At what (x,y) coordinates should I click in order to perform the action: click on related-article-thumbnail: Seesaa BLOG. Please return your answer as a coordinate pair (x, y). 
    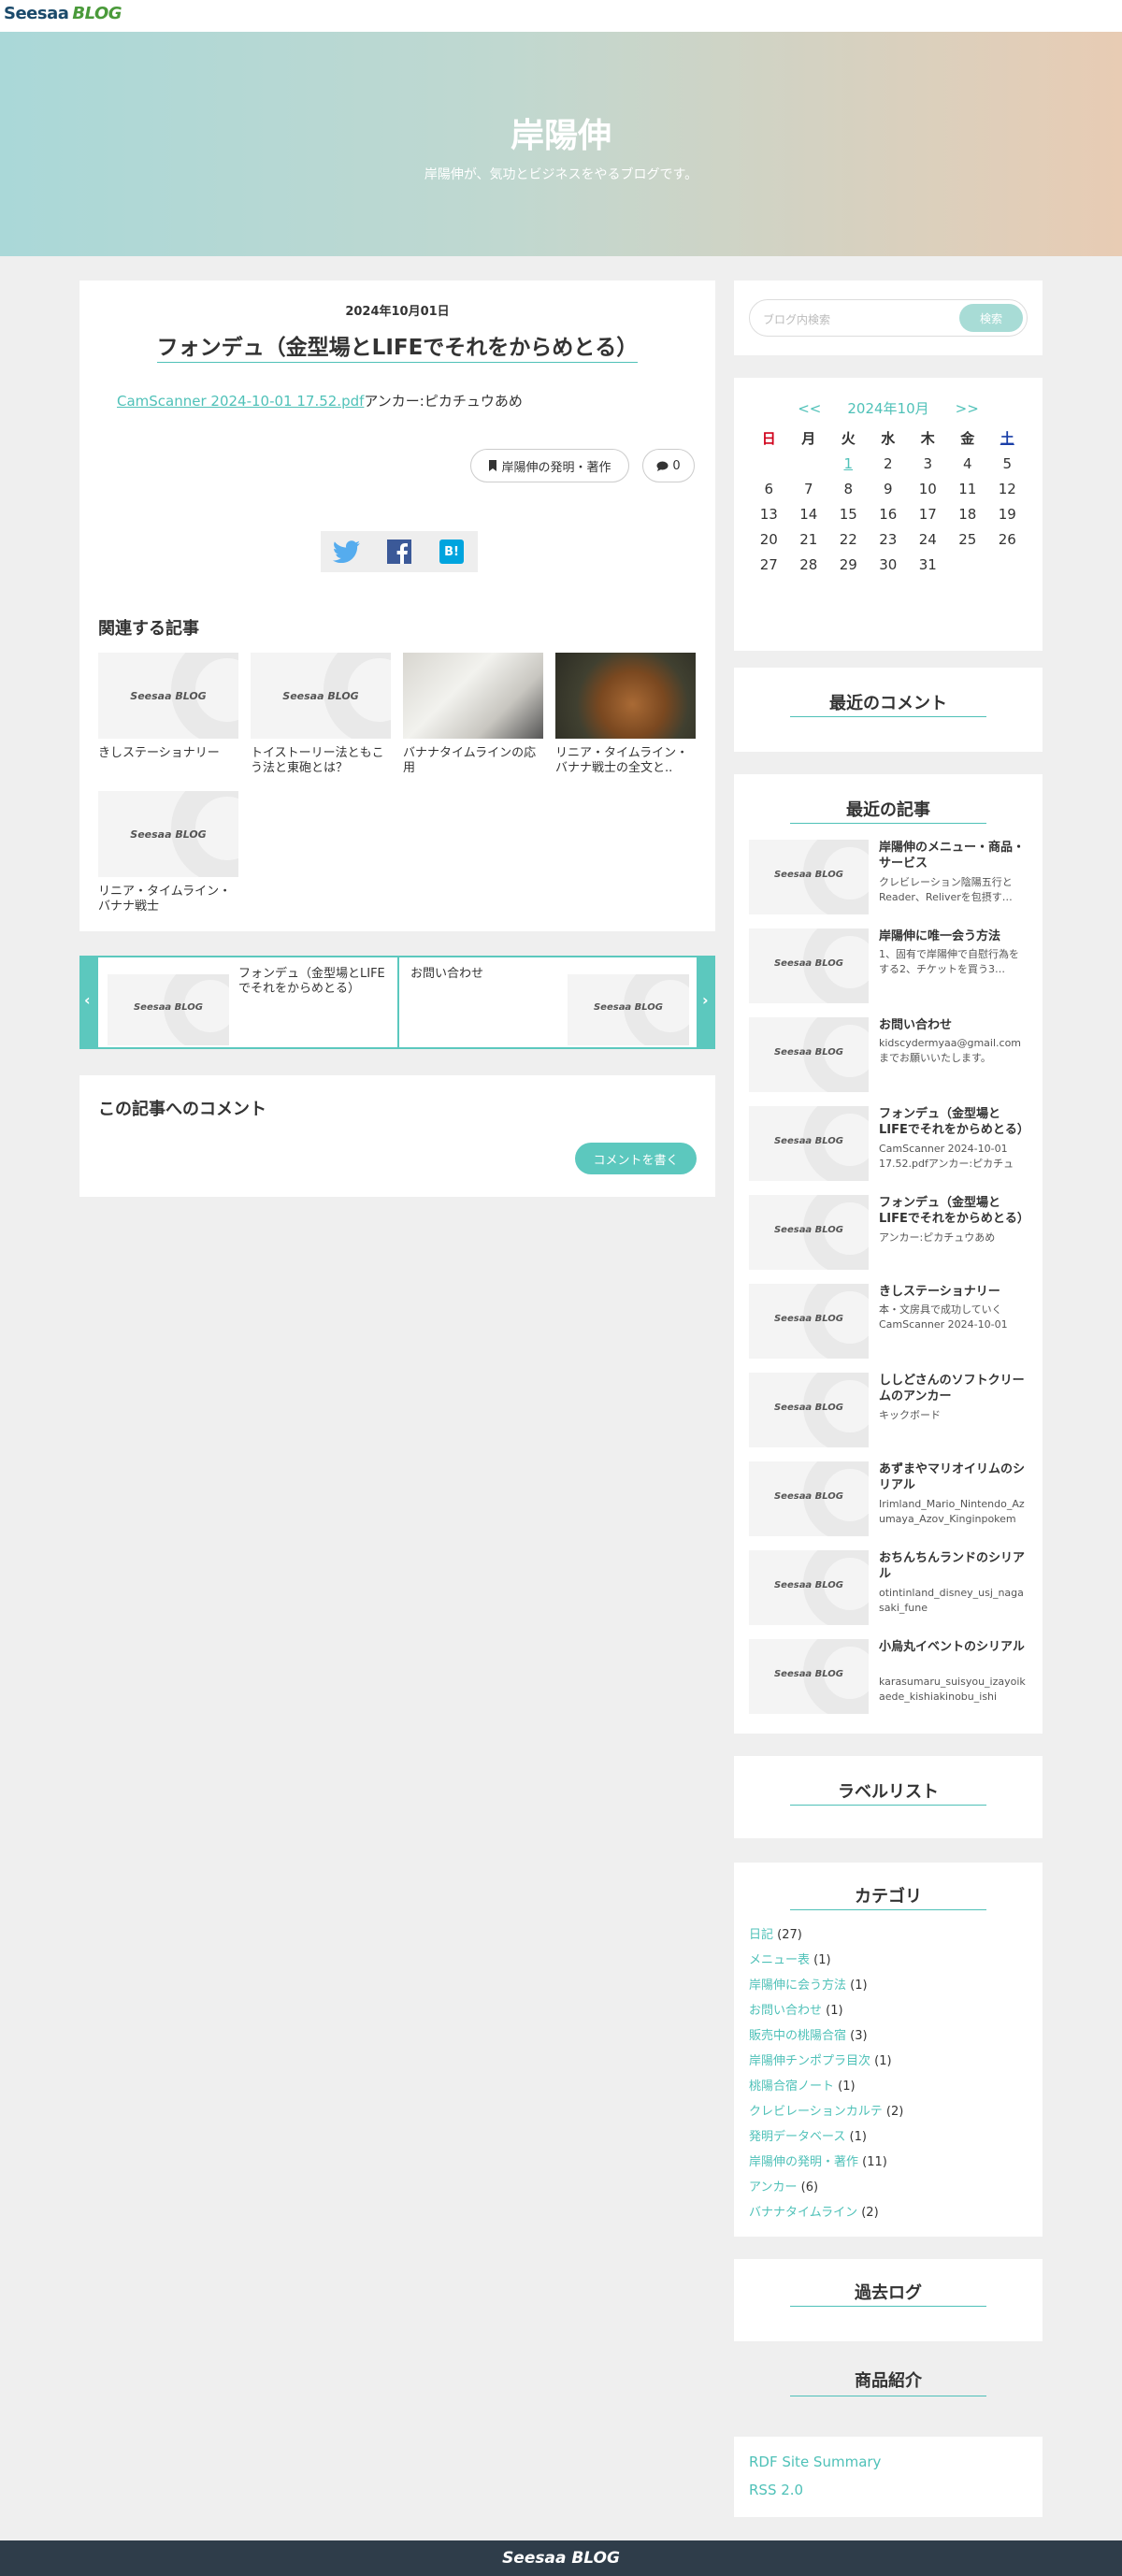
    Looking at the image, I should click on (321, 696).